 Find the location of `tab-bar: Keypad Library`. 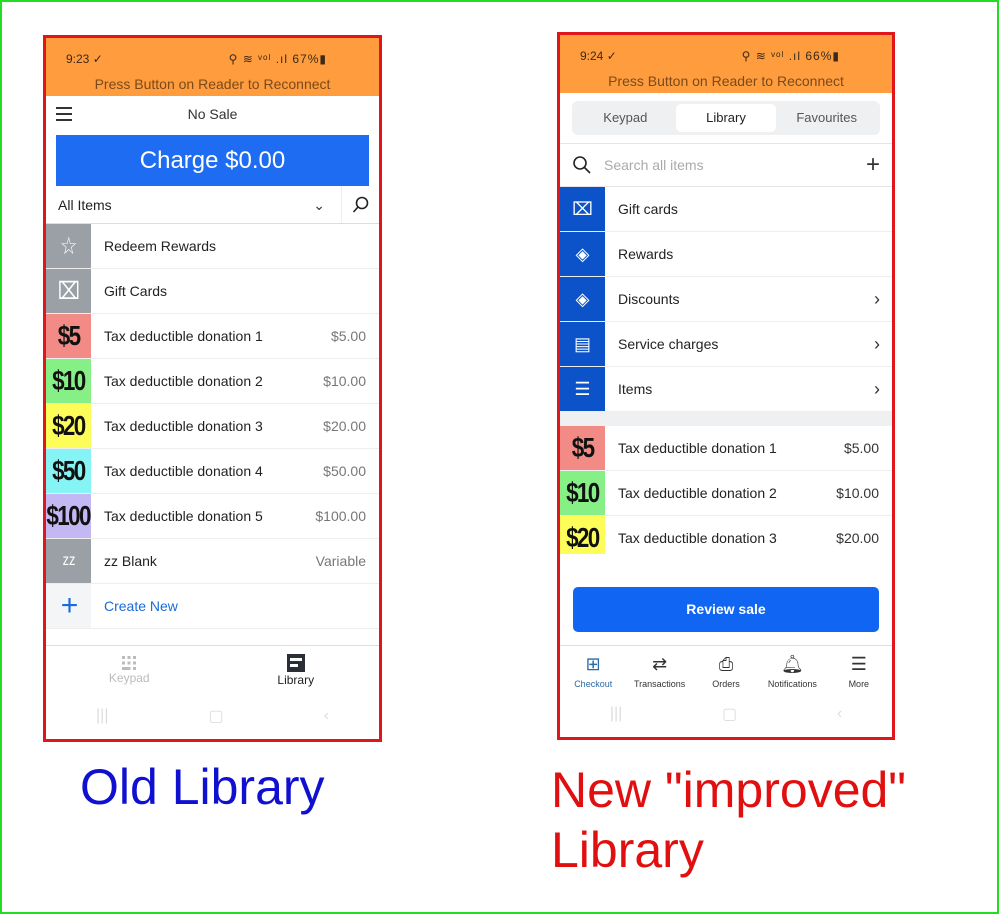

tab-bar: Keypad Library is located at coordinates (212, 669).